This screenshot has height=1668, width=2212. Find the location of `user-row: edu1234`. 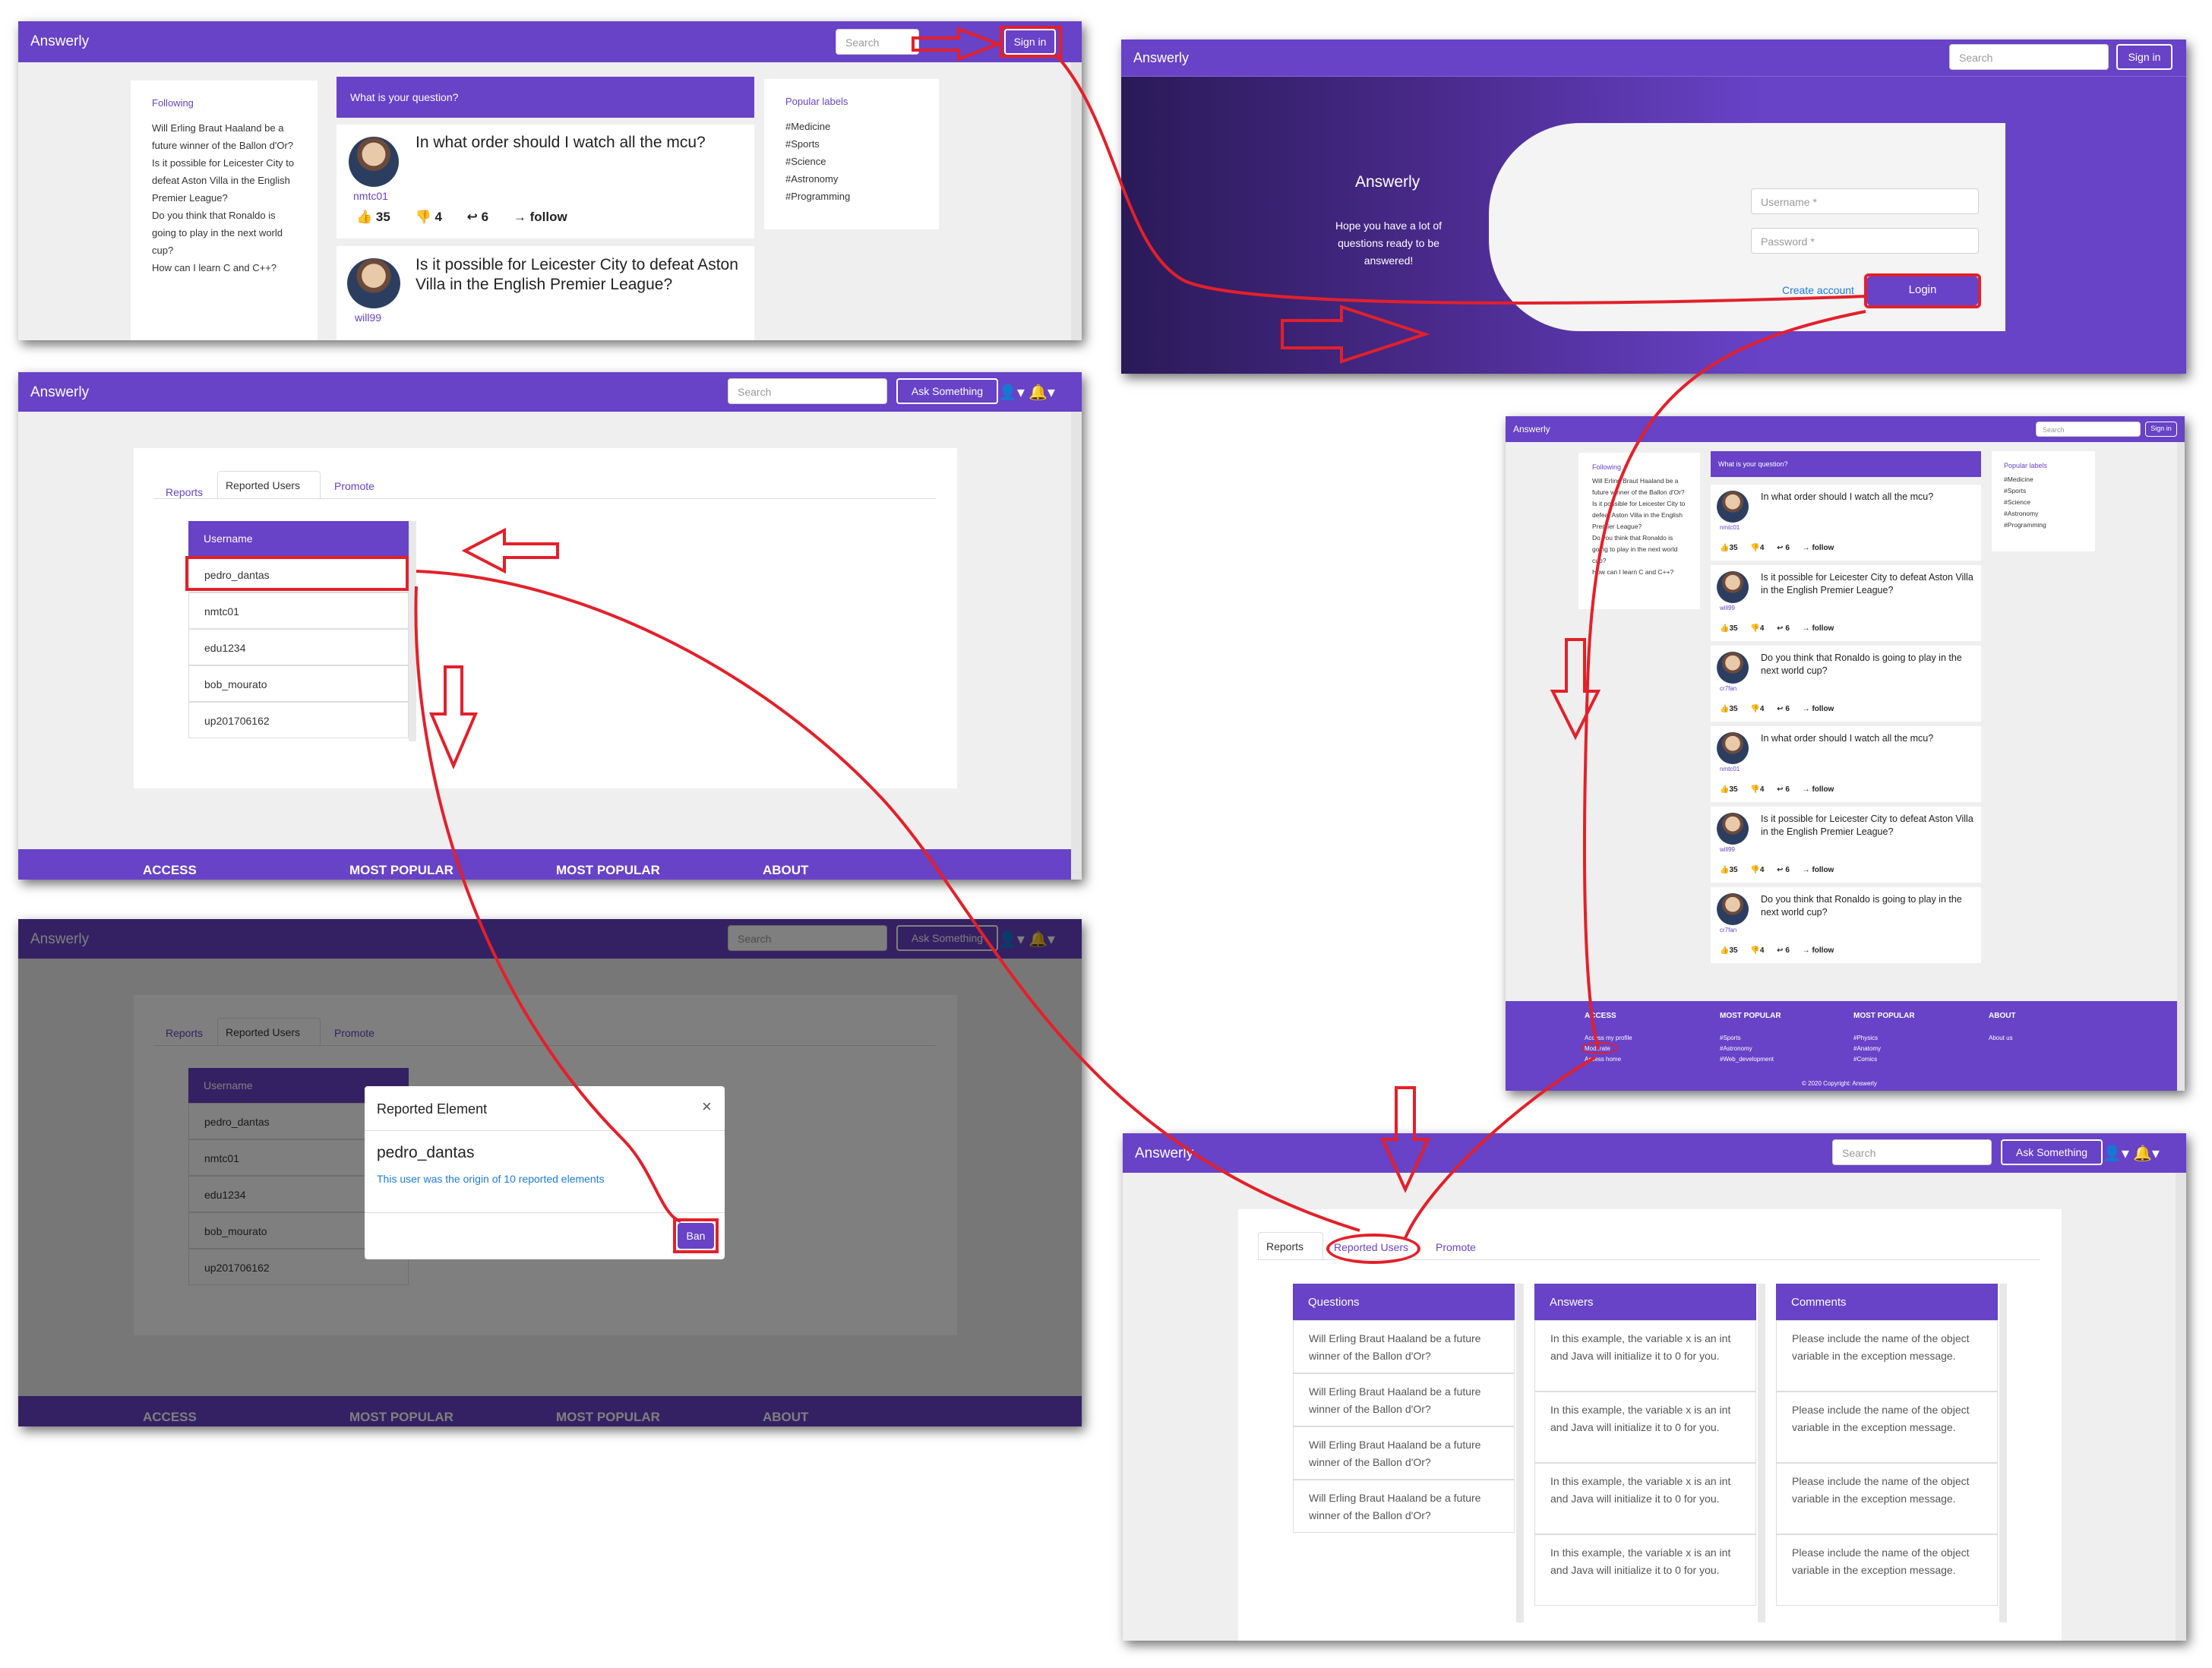

user-row: edu1234 is located at coordinates (298, 647).